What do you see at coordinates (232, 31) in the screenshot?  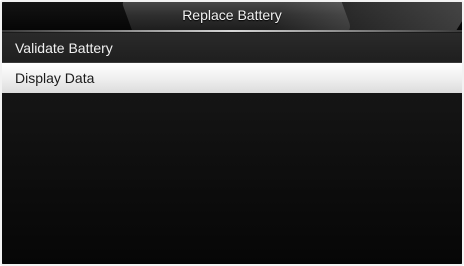 I see `title-divider` at bounding box center [232, 31].